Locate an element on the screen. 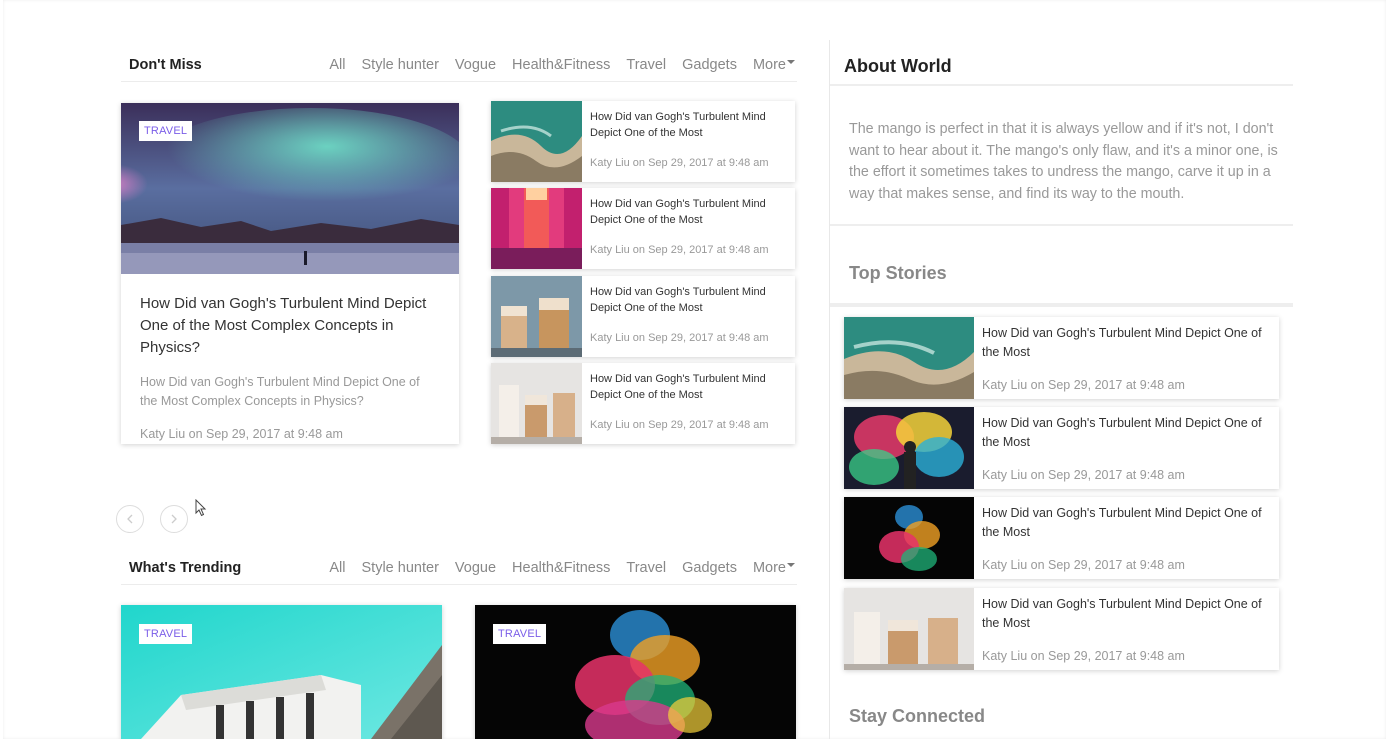 The height and width of the screenshot is (739, 1389). neon-corridor-image is located at coordinates (536, 228).